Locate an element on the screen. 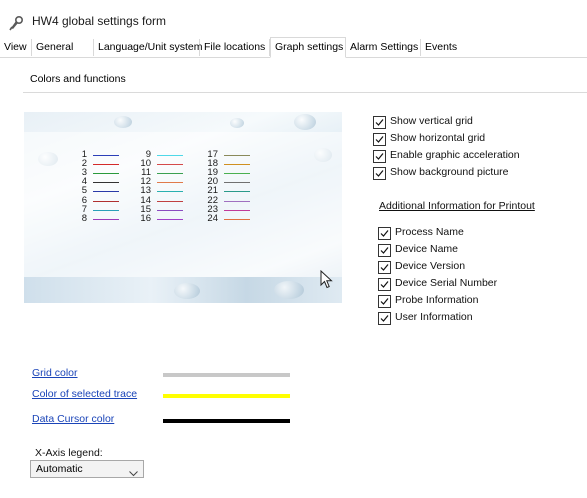  trace-number: 8 is located at coordinates (84, 218).